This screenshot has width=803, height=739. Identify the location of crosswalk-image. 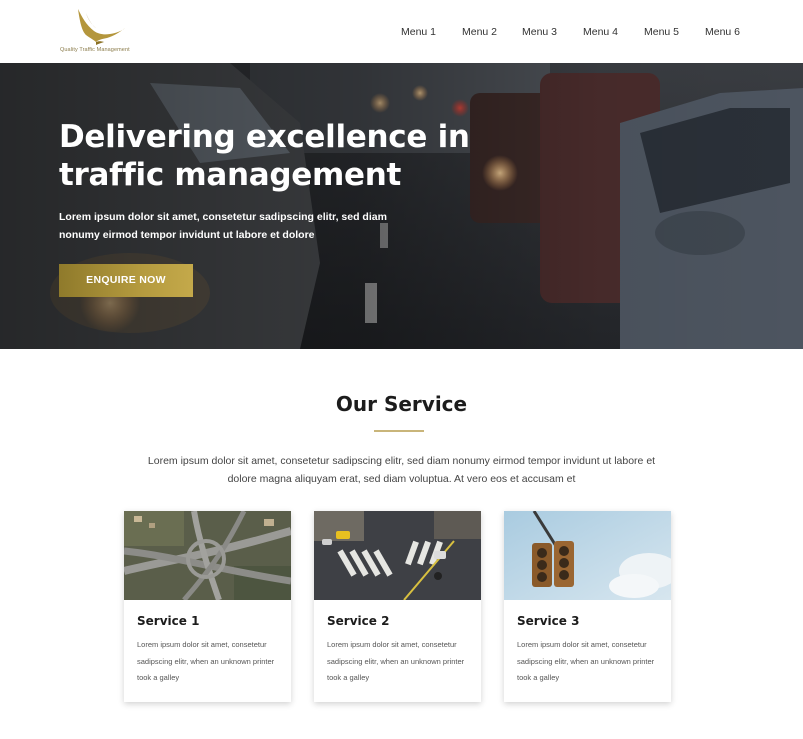
(397, 555).